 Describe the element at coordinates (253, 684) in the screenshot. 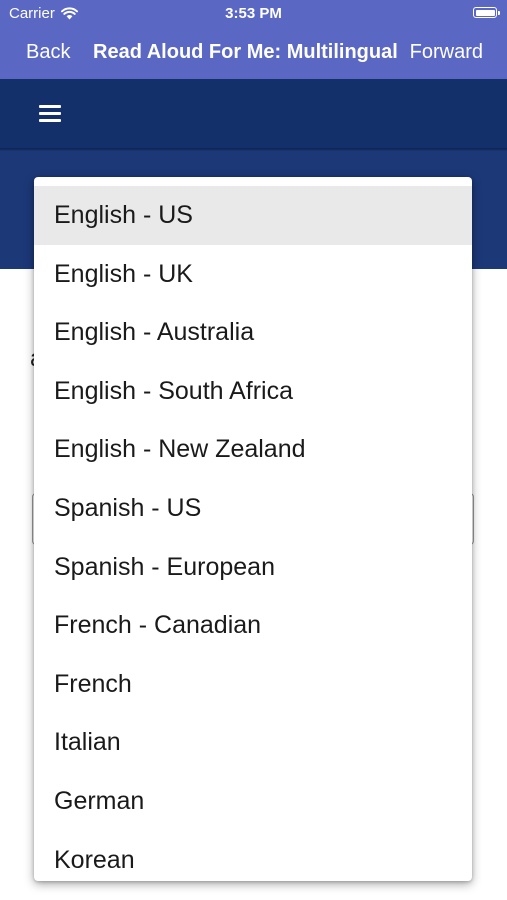

I see `language-option-french: French` at that location.